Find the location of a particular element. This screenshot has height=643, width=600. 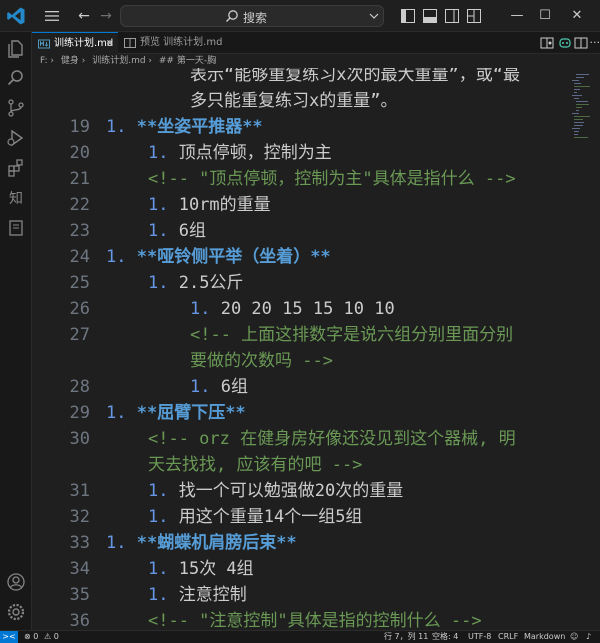

activity-bar: 知 is located at coordinates (16, 331).